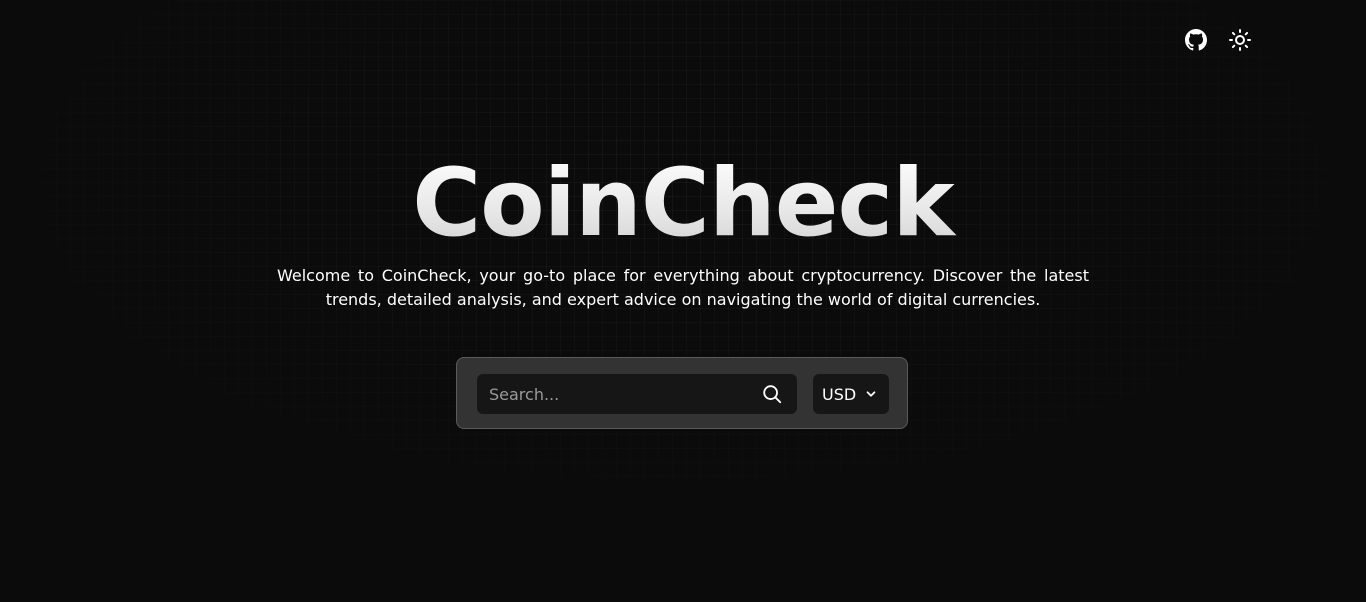 This screenshot has height=602, width=1366. I want to click on github-icon, so click(1196, 40).